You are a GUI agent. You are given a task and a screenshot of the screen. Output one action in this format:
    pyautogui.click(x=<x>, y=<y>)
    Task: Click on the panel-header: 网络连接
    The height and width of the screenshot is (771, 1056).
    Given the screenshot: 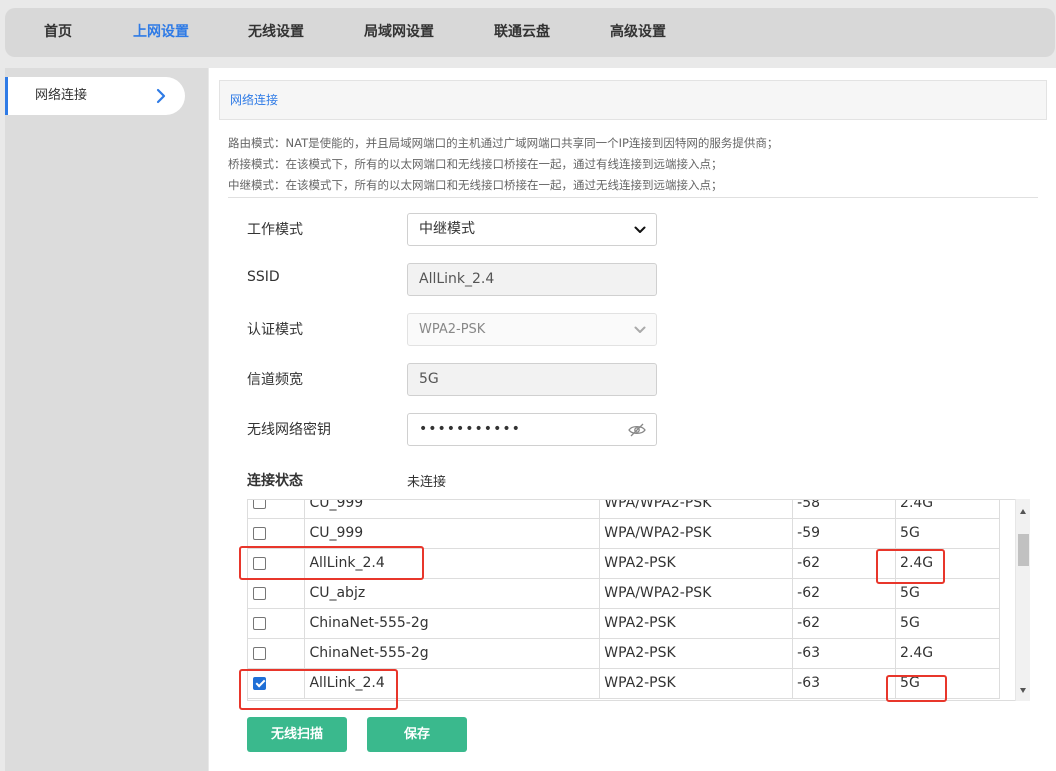 What is the action you would take?
    pyautogui.click(x=633, y=100)
    